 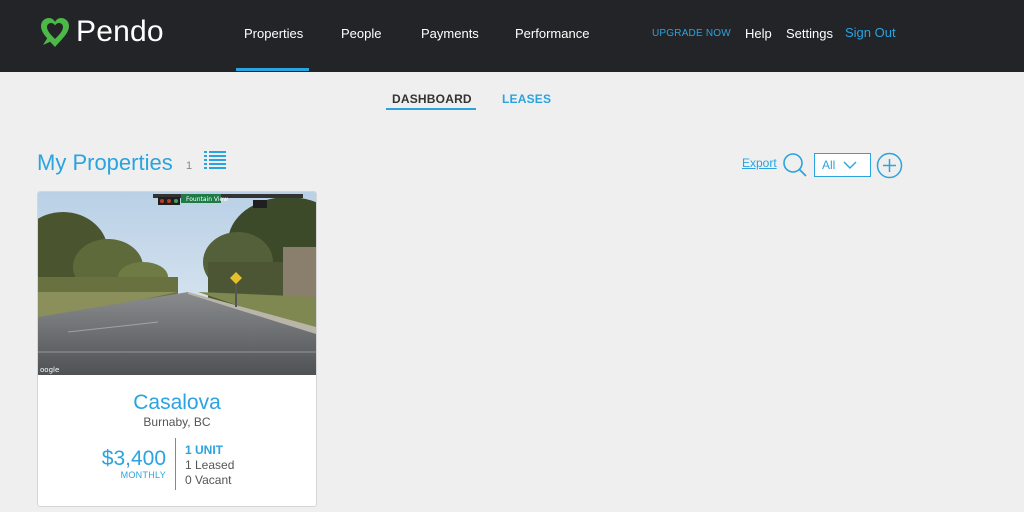 I want to click on property-rent: $3,400, so click(x=133, y=458).